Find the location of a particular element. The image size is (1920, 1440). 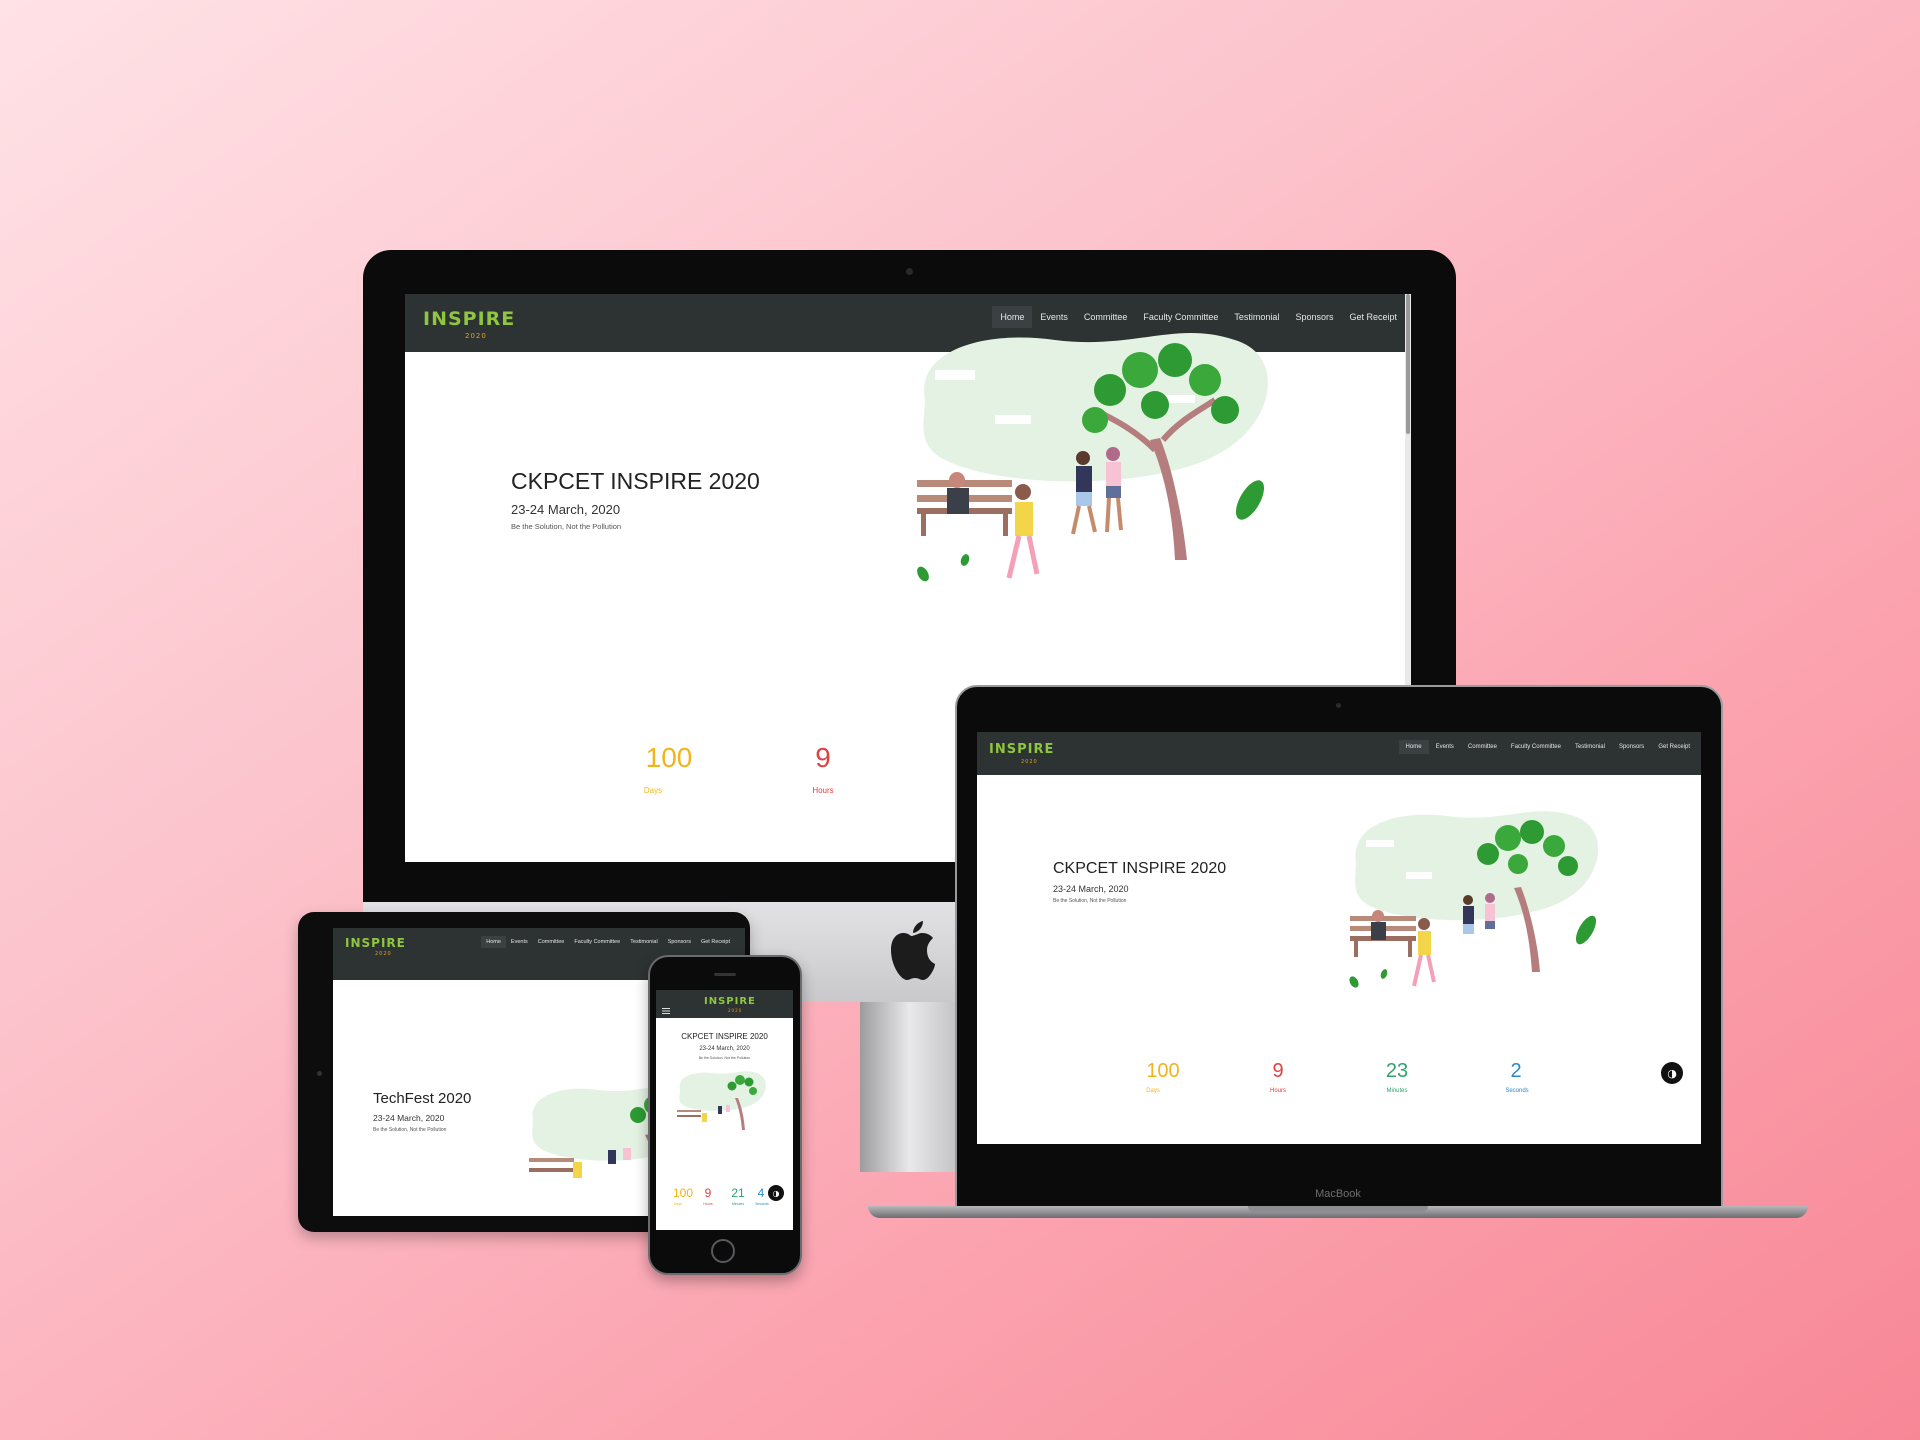

countdown-seconds-value: 4 is located at coordinates (761, 1193).